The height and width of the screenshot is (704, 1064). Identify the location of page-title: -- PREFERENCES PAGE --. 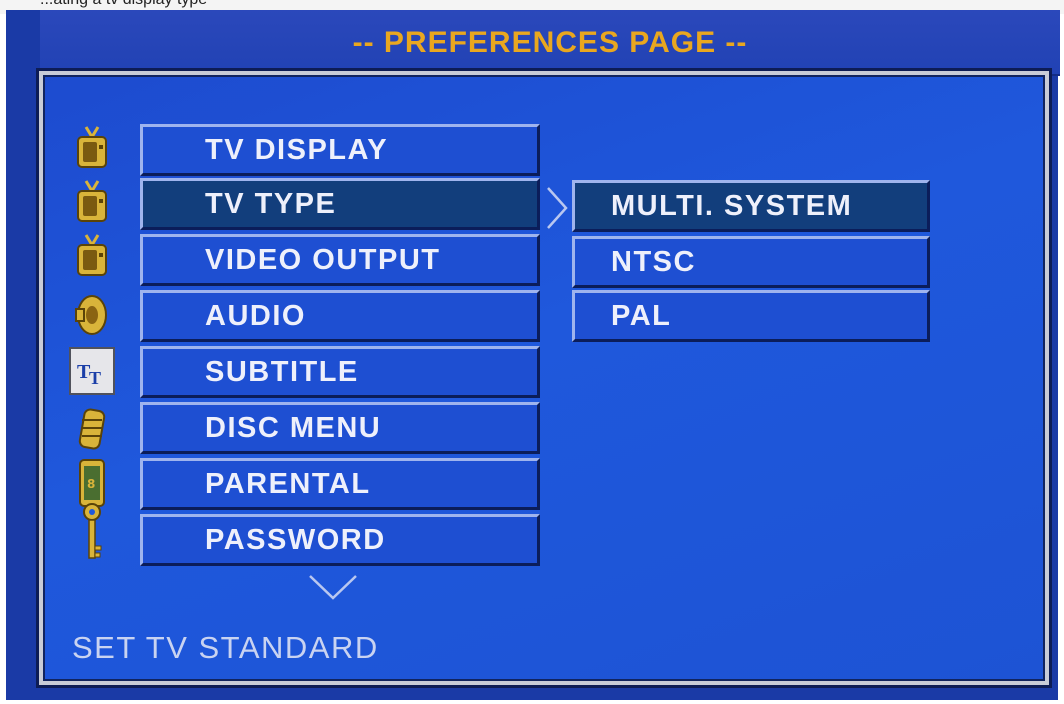
(550, 42).